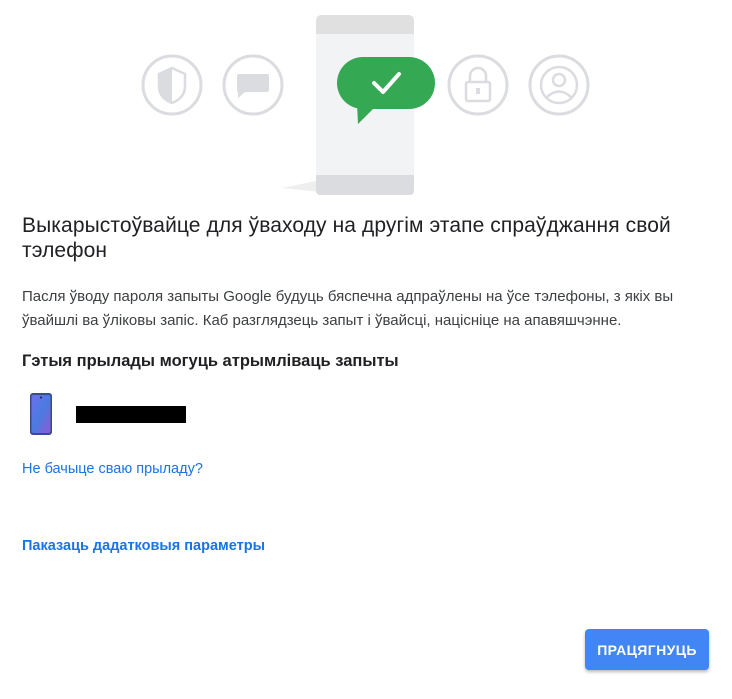 This screenshot has width=732, height=699. I want to click on continue-button: ПРАЦЯГНУЦЬ, so click(647, 649).